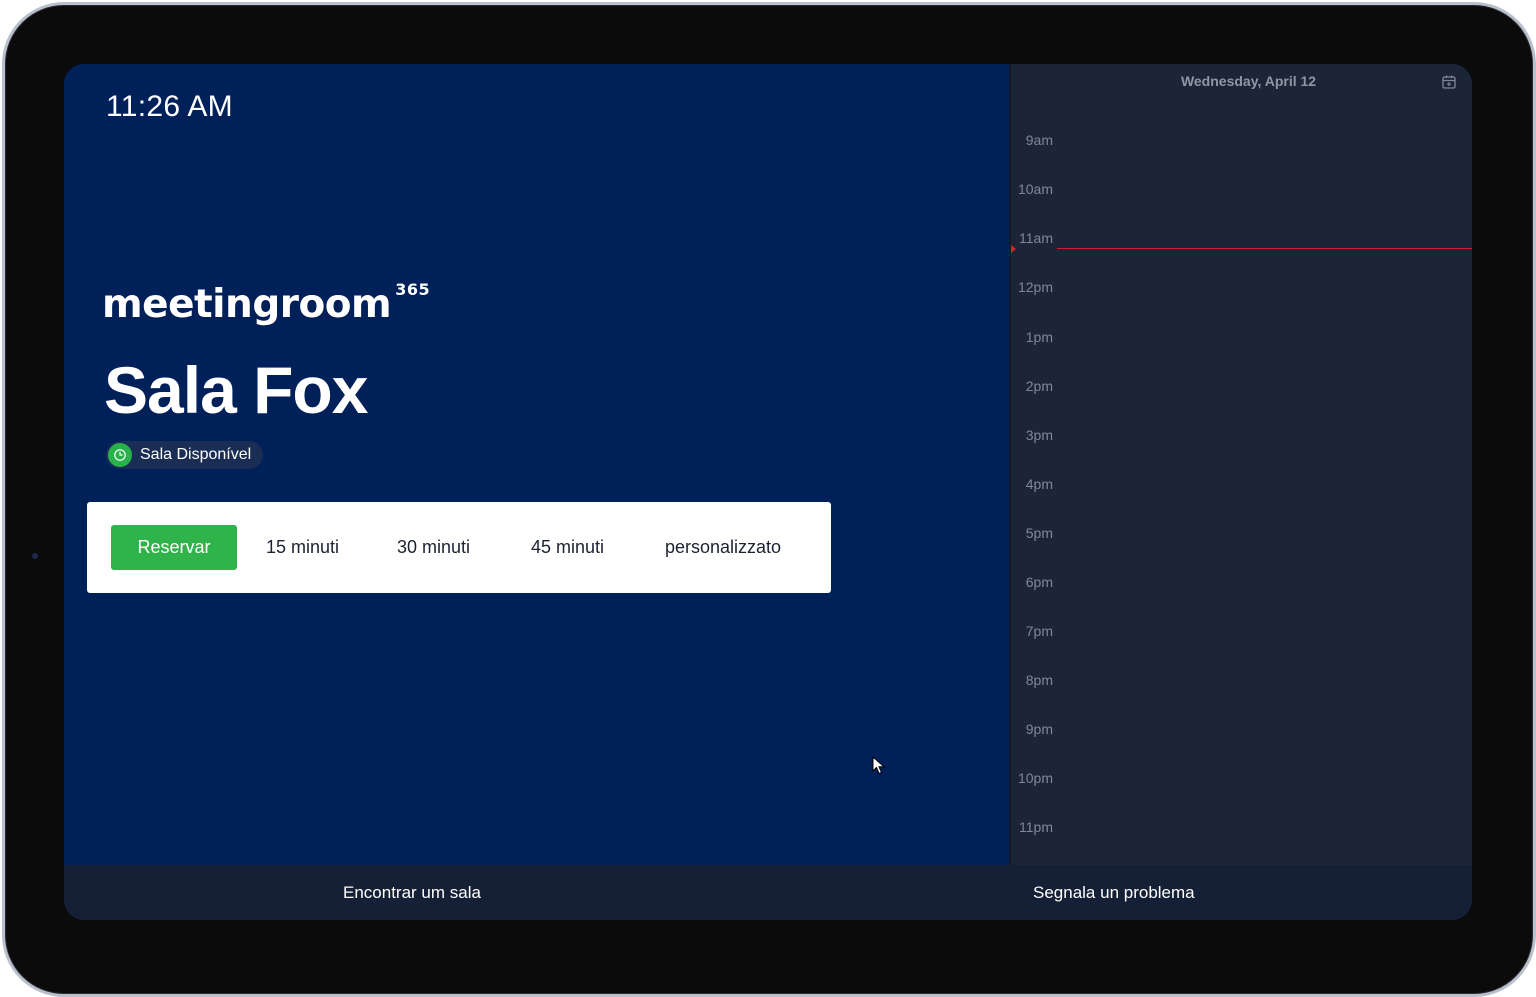 This screenshot has height=997, width=1536. Describe the element at coordinates (196, 454) in the screenshot. I see `room-status-label: Sala Disponível` at that location.